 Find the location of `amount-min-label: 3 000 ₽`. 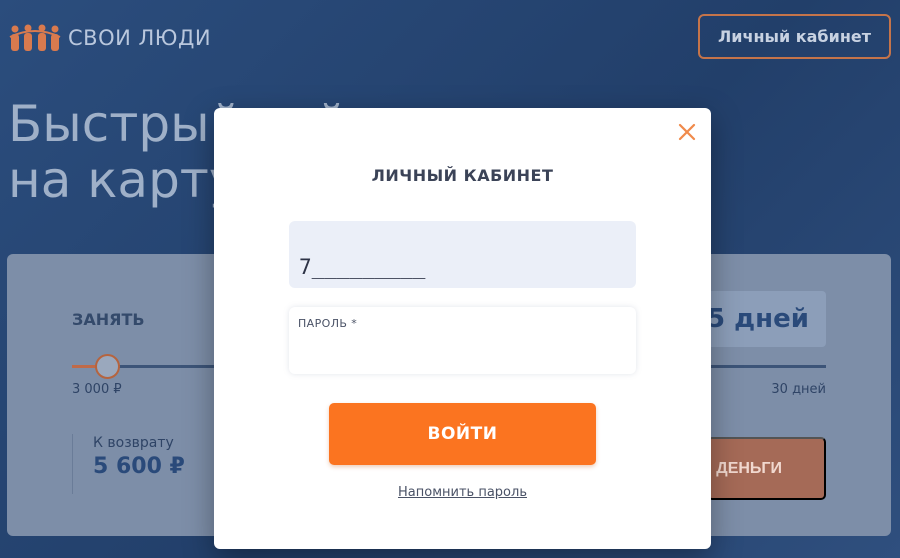

amount-min-label: 3 000 ₽ is located at coordinates (97, 389).